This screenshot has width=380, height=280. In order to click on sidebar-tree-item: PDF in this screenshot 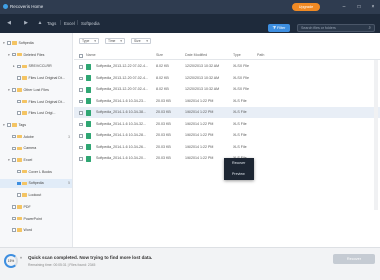, I will do `click(36, 207)`.